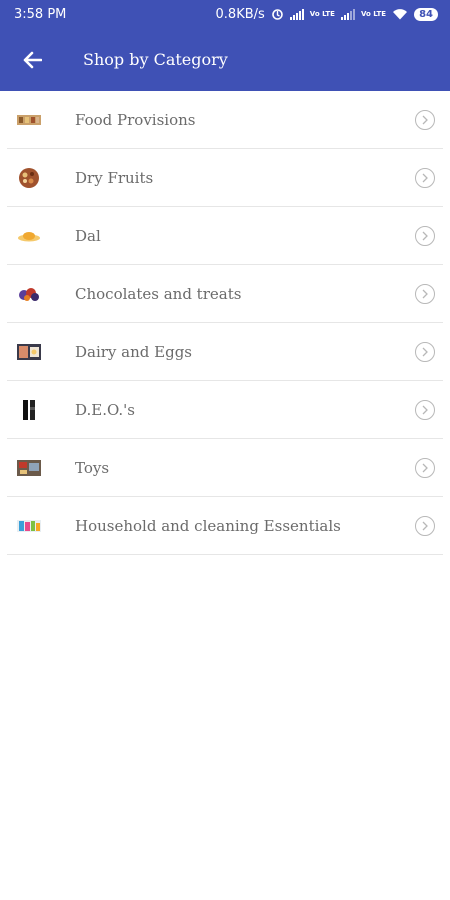  I want to click on volte-2-icon: Vo LTE, so click(373, 13).